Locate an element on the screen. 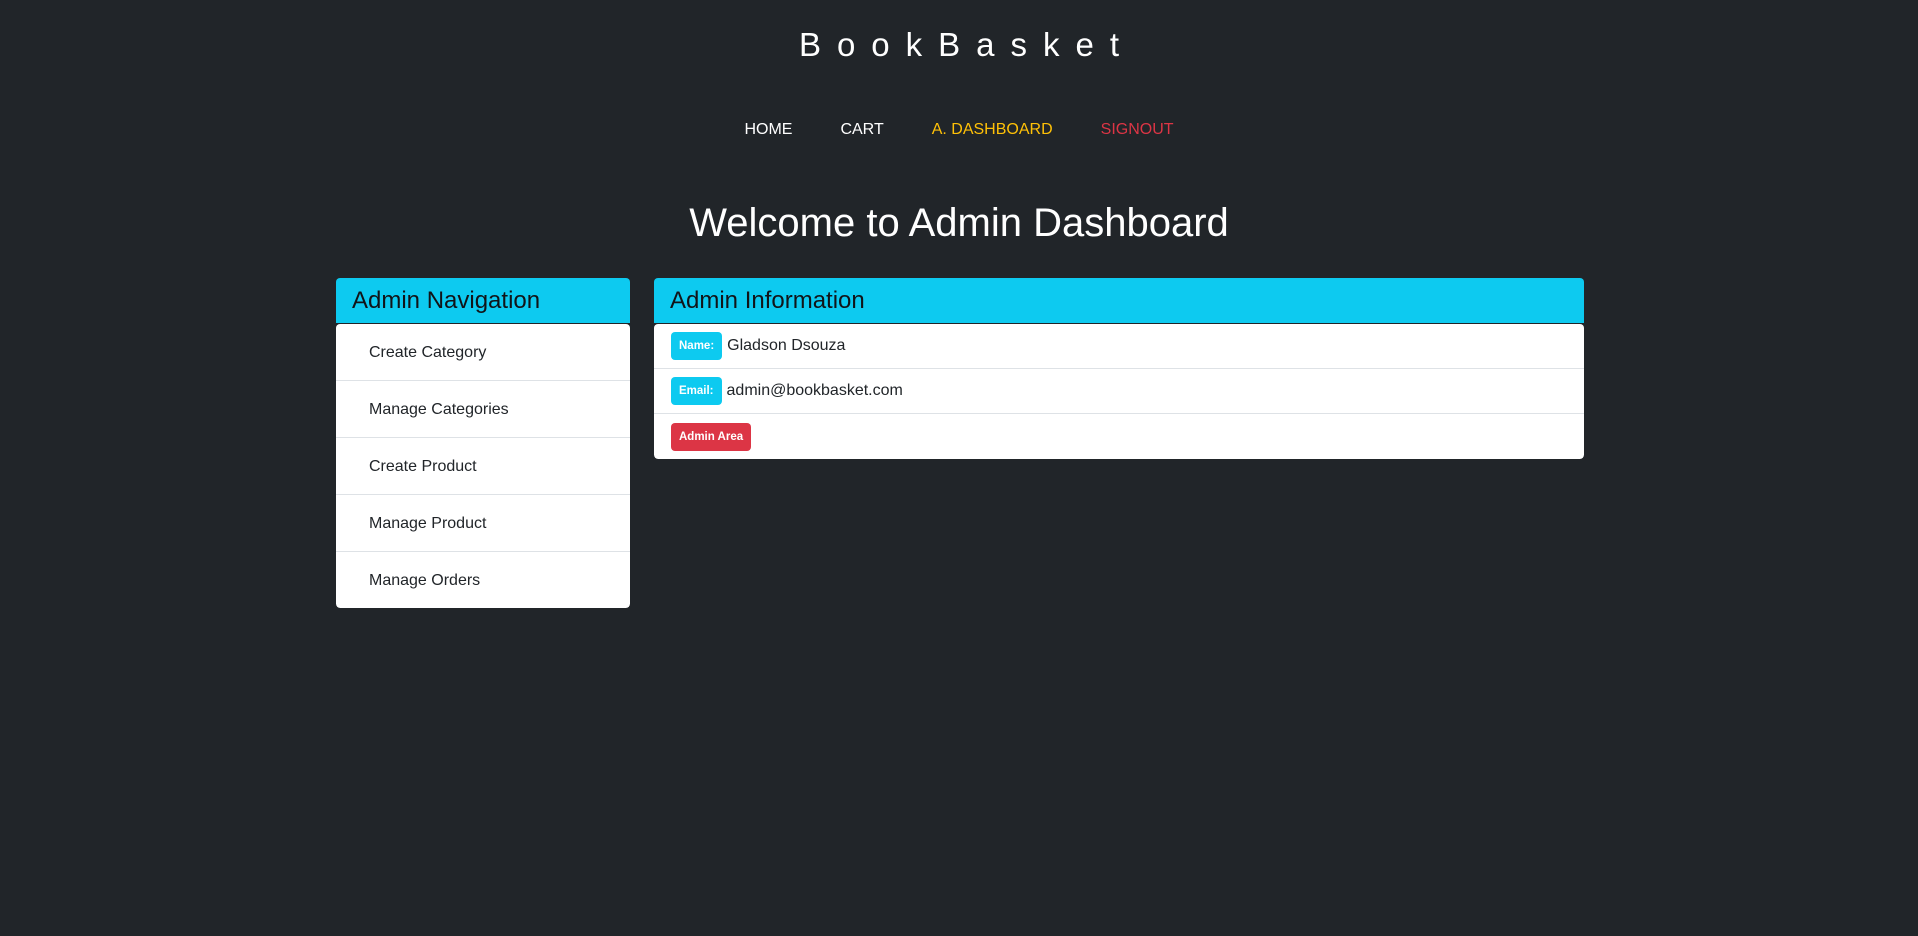 The image size is (1918, 936). page-title: Welcome to Admin Dashboard is located at coordinates (959, 223).